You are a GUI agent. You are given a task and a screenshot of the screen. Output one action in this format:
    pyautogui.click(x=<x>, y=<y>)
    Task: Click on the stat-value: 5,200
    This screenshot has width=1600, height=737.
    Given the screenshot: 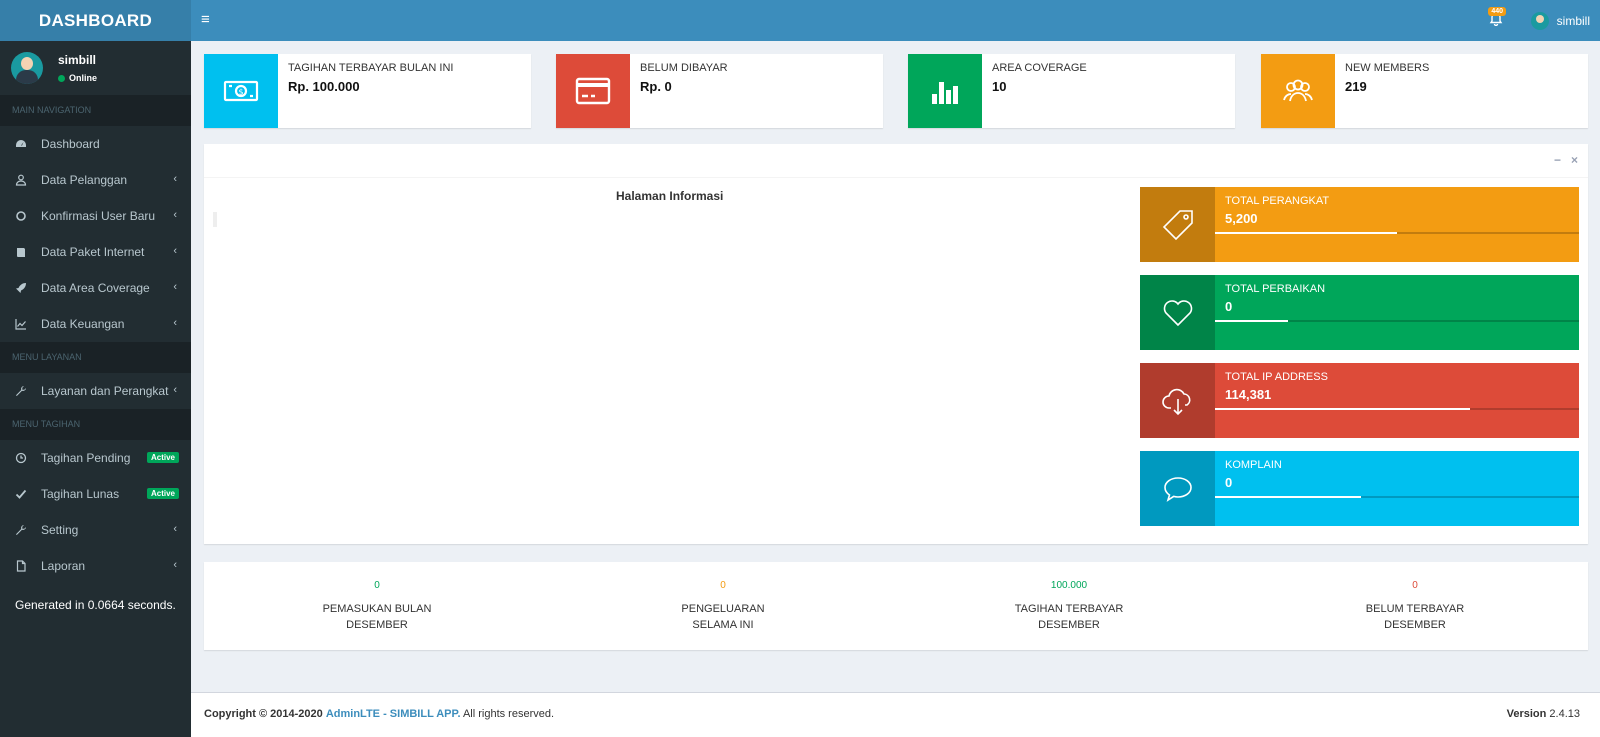 What is the action you would take?
    pyautogui.click(x=1241, y=218)
    